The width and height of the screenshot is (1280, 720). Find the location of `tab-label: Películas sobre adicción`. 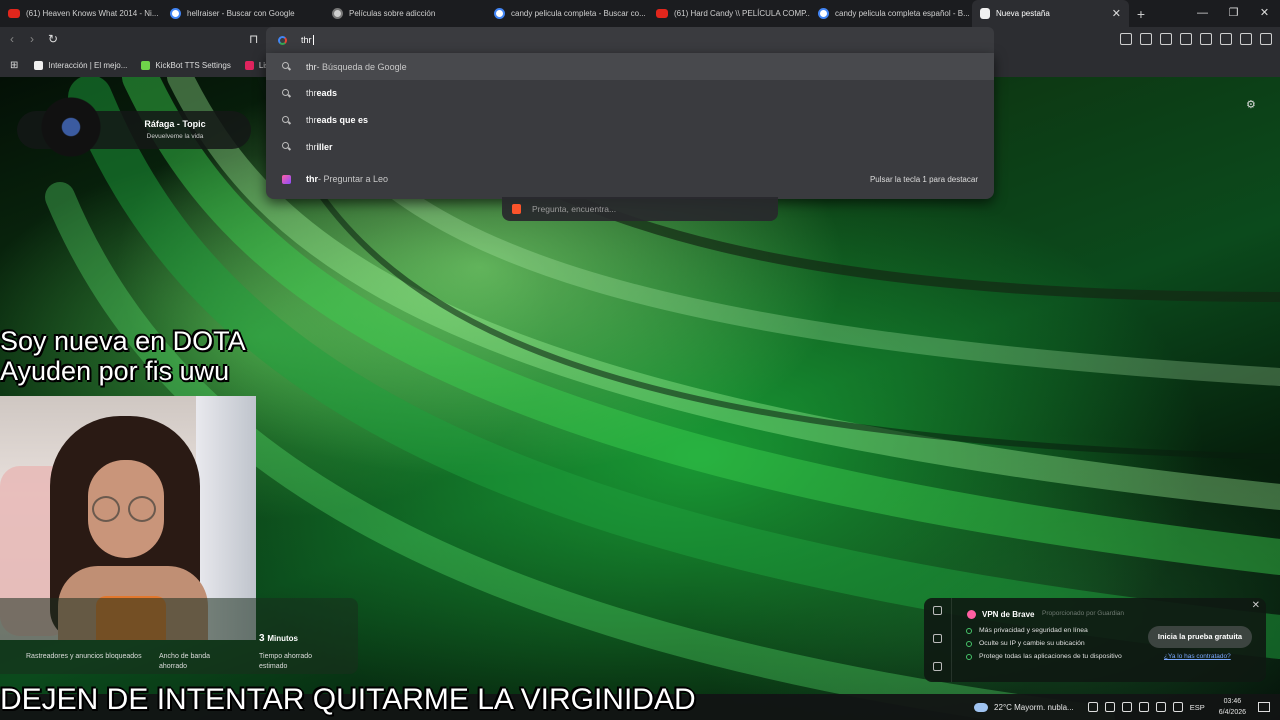

tab-label: Películas sobre adicción is located at coordinates (392, 13).